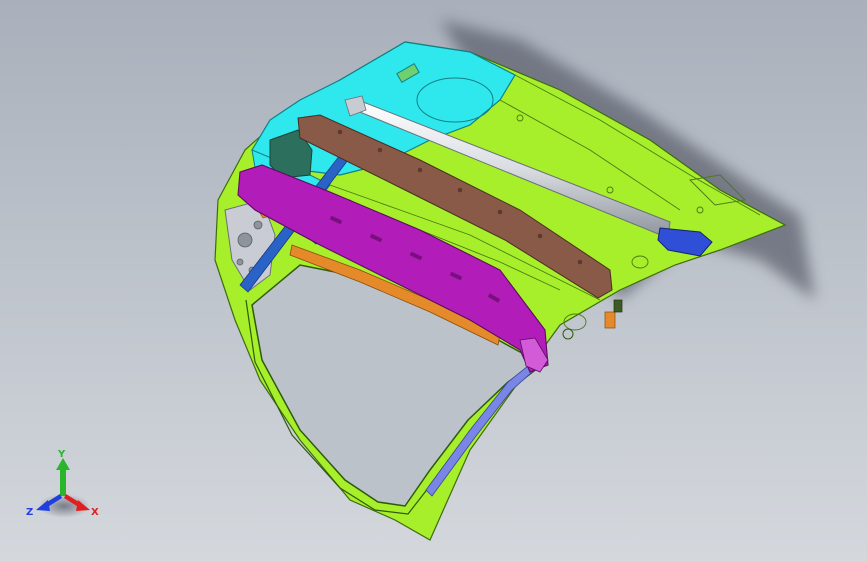 The image size is (867, 562). What do you see at coordinates (95, 512) in the screenshot?
I see `x-axis-label: X` at bounding box center [95, 512].